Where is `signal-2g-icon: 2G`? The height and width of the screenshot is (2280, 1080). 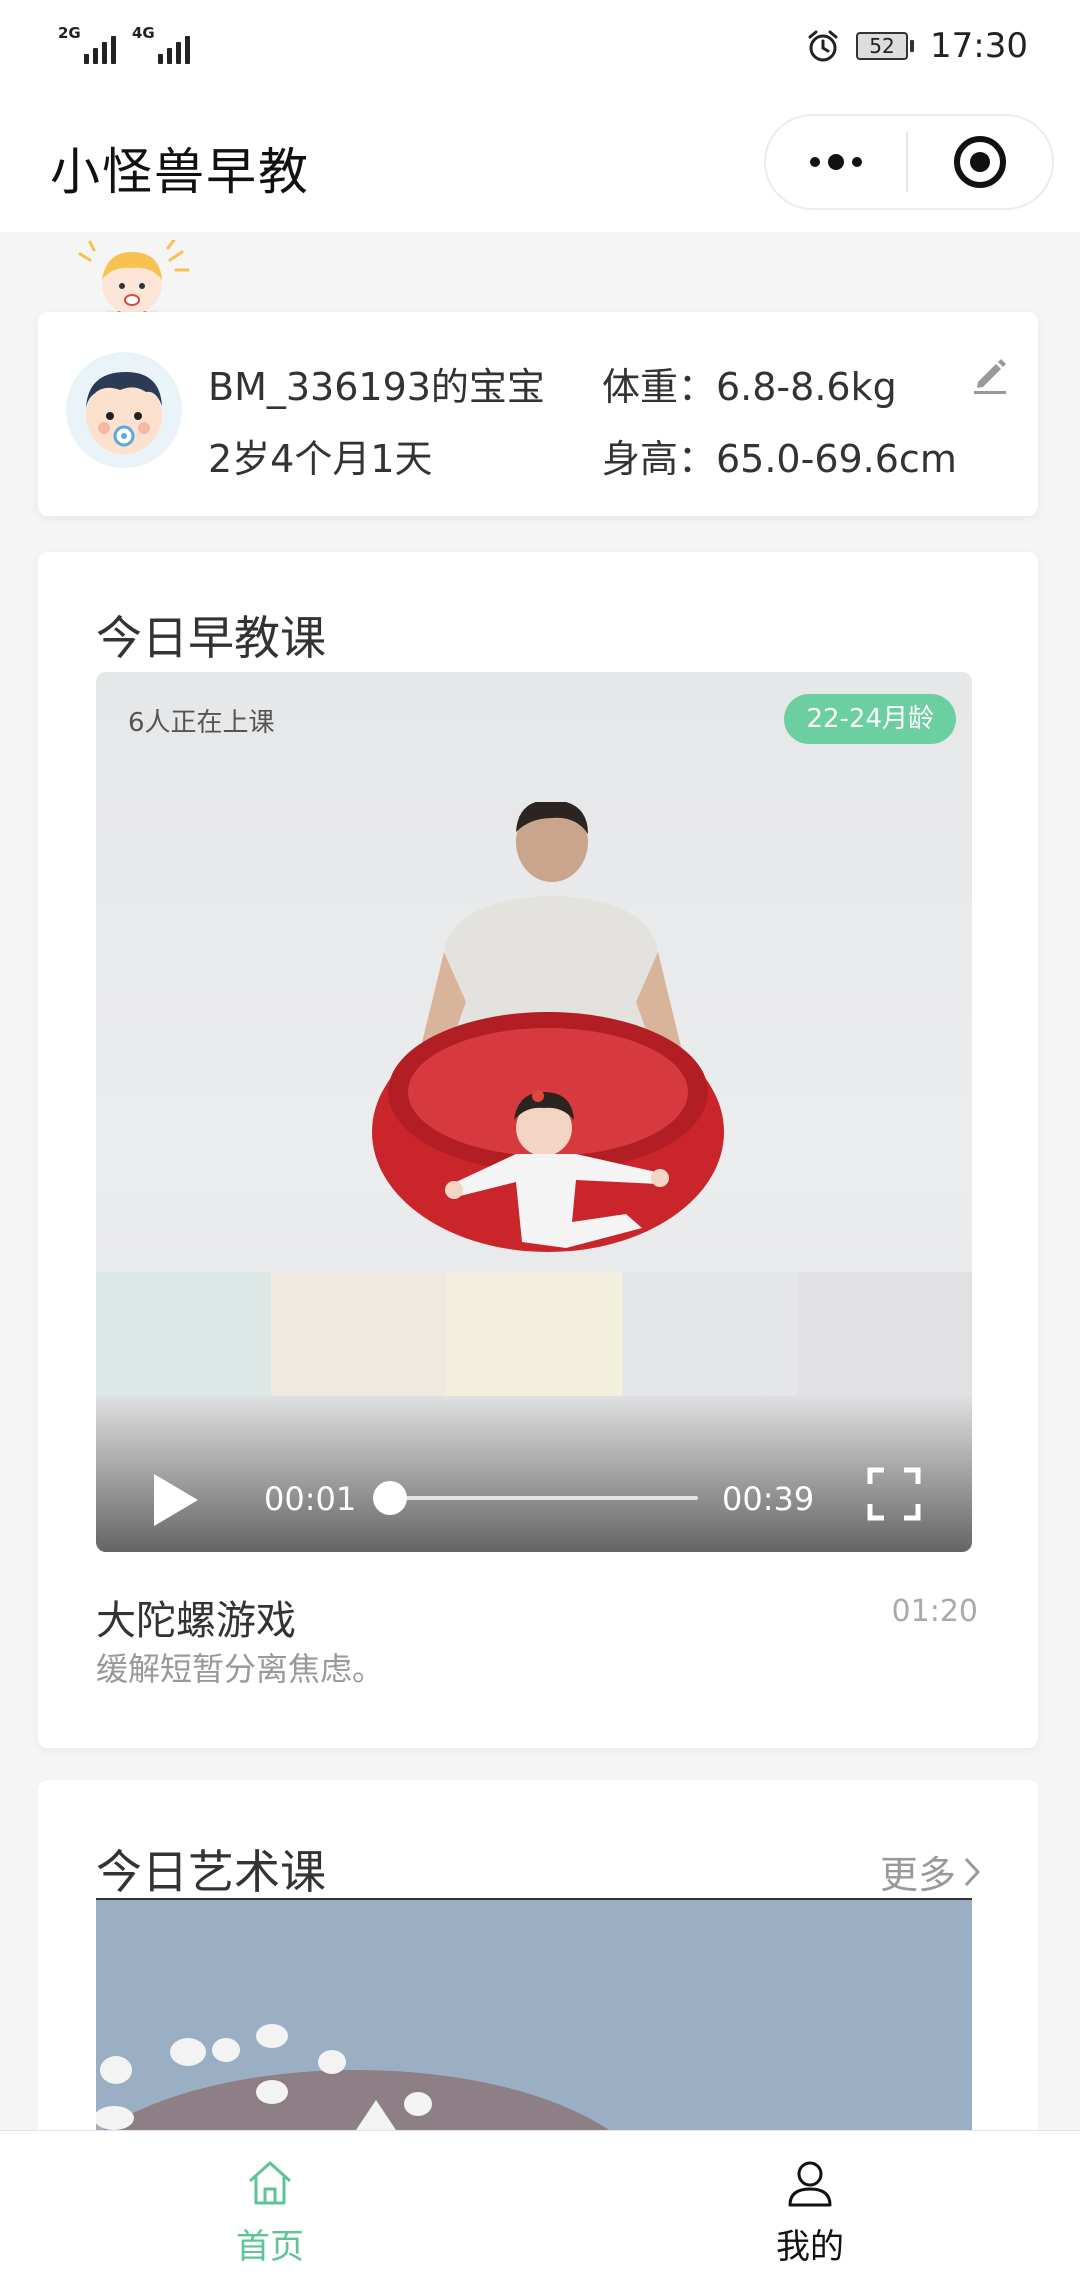 signal-2g-icon: 2G is located at coordinates (87, 44).